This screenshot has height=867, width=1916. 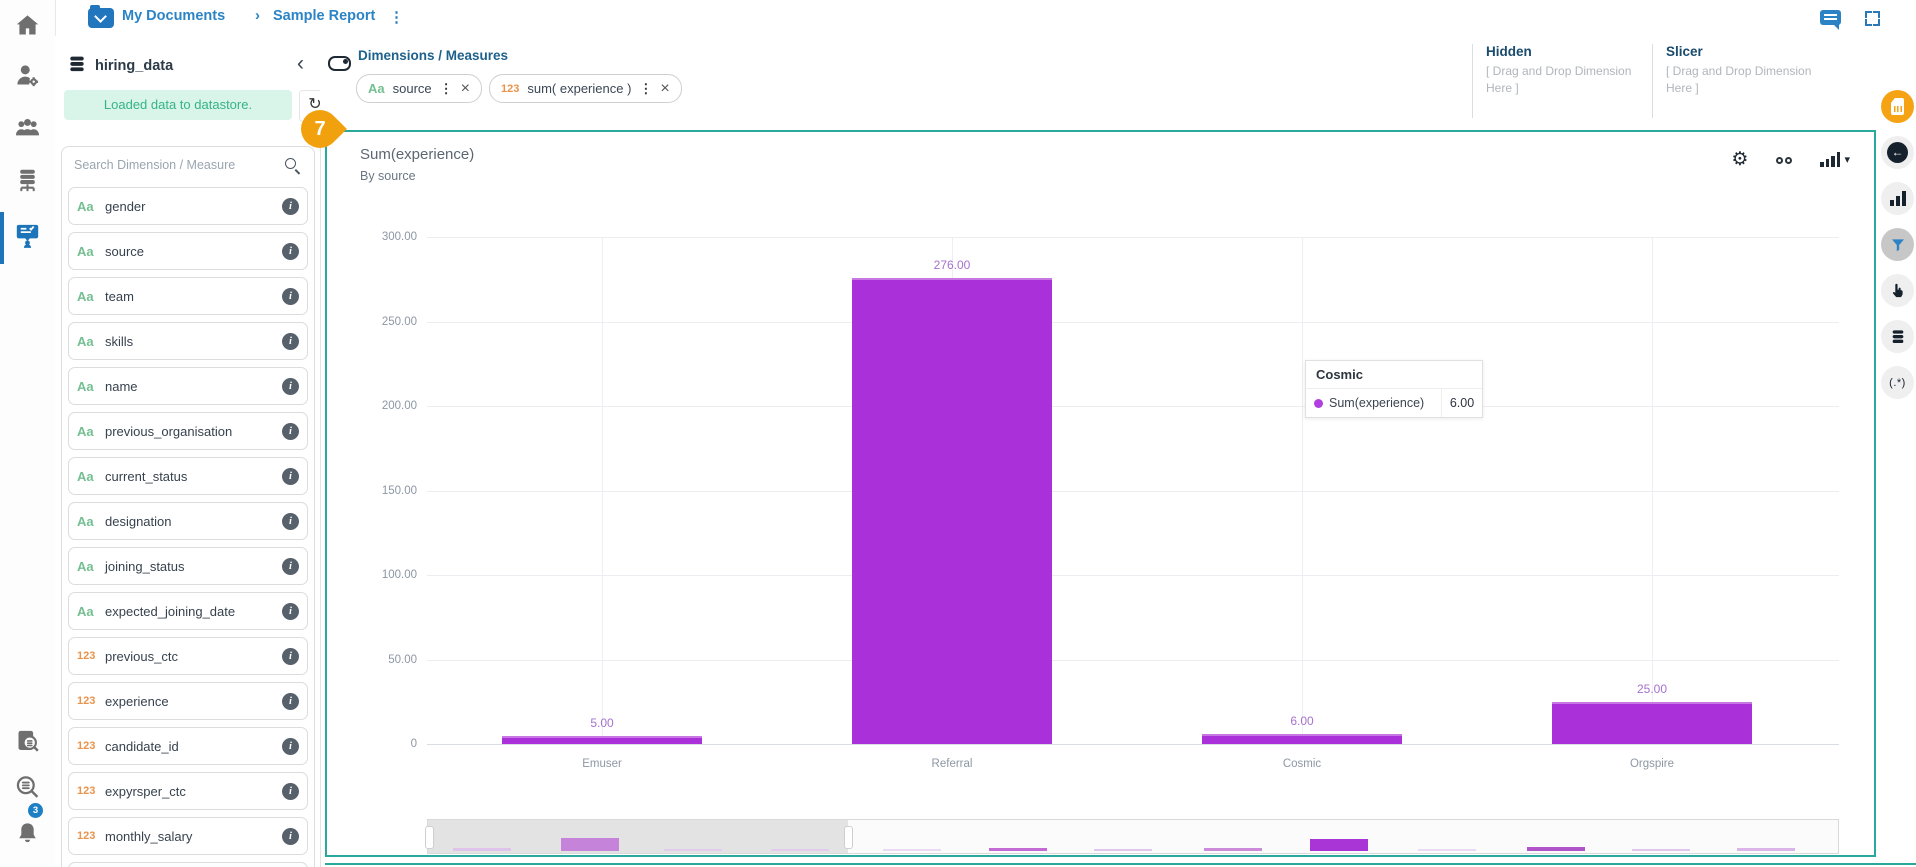 What do you see at coordinates (339, 63) in the screenshot?
I see `toggle-icon` at bounding box center [339, 63].